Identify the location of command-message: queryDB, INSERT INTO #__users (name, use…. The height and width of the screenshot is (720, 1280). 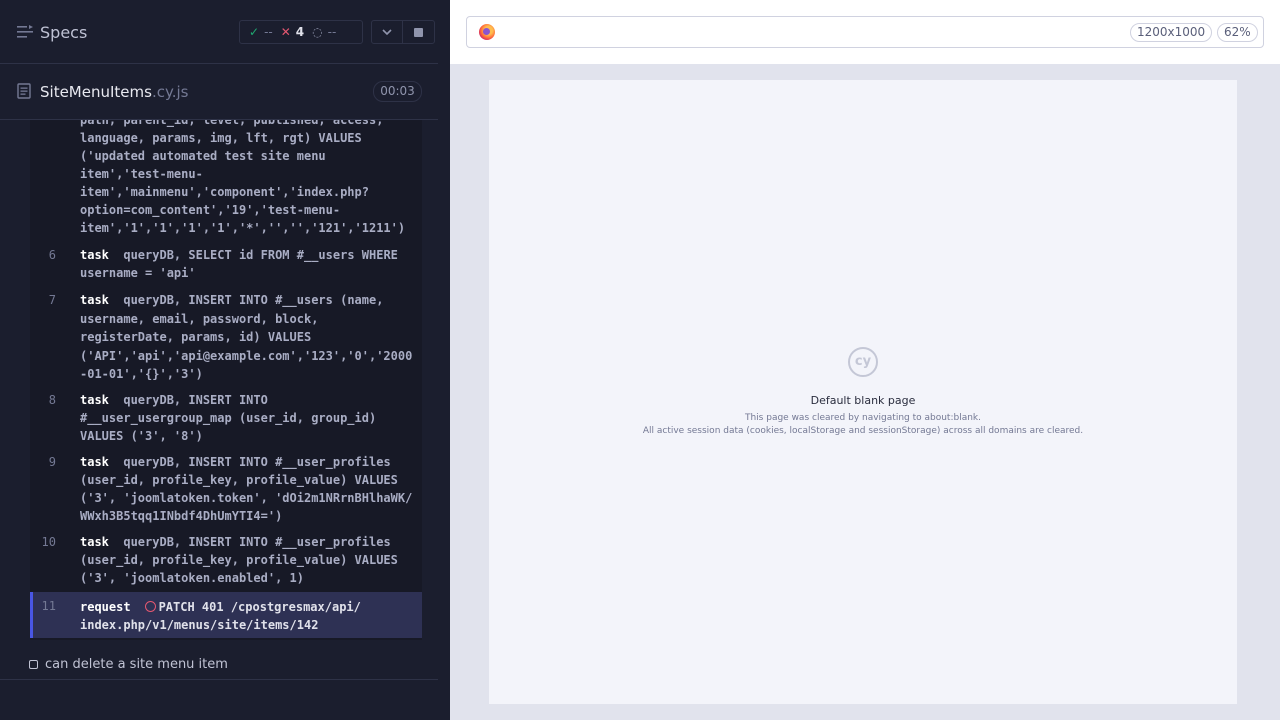
(246, 337).